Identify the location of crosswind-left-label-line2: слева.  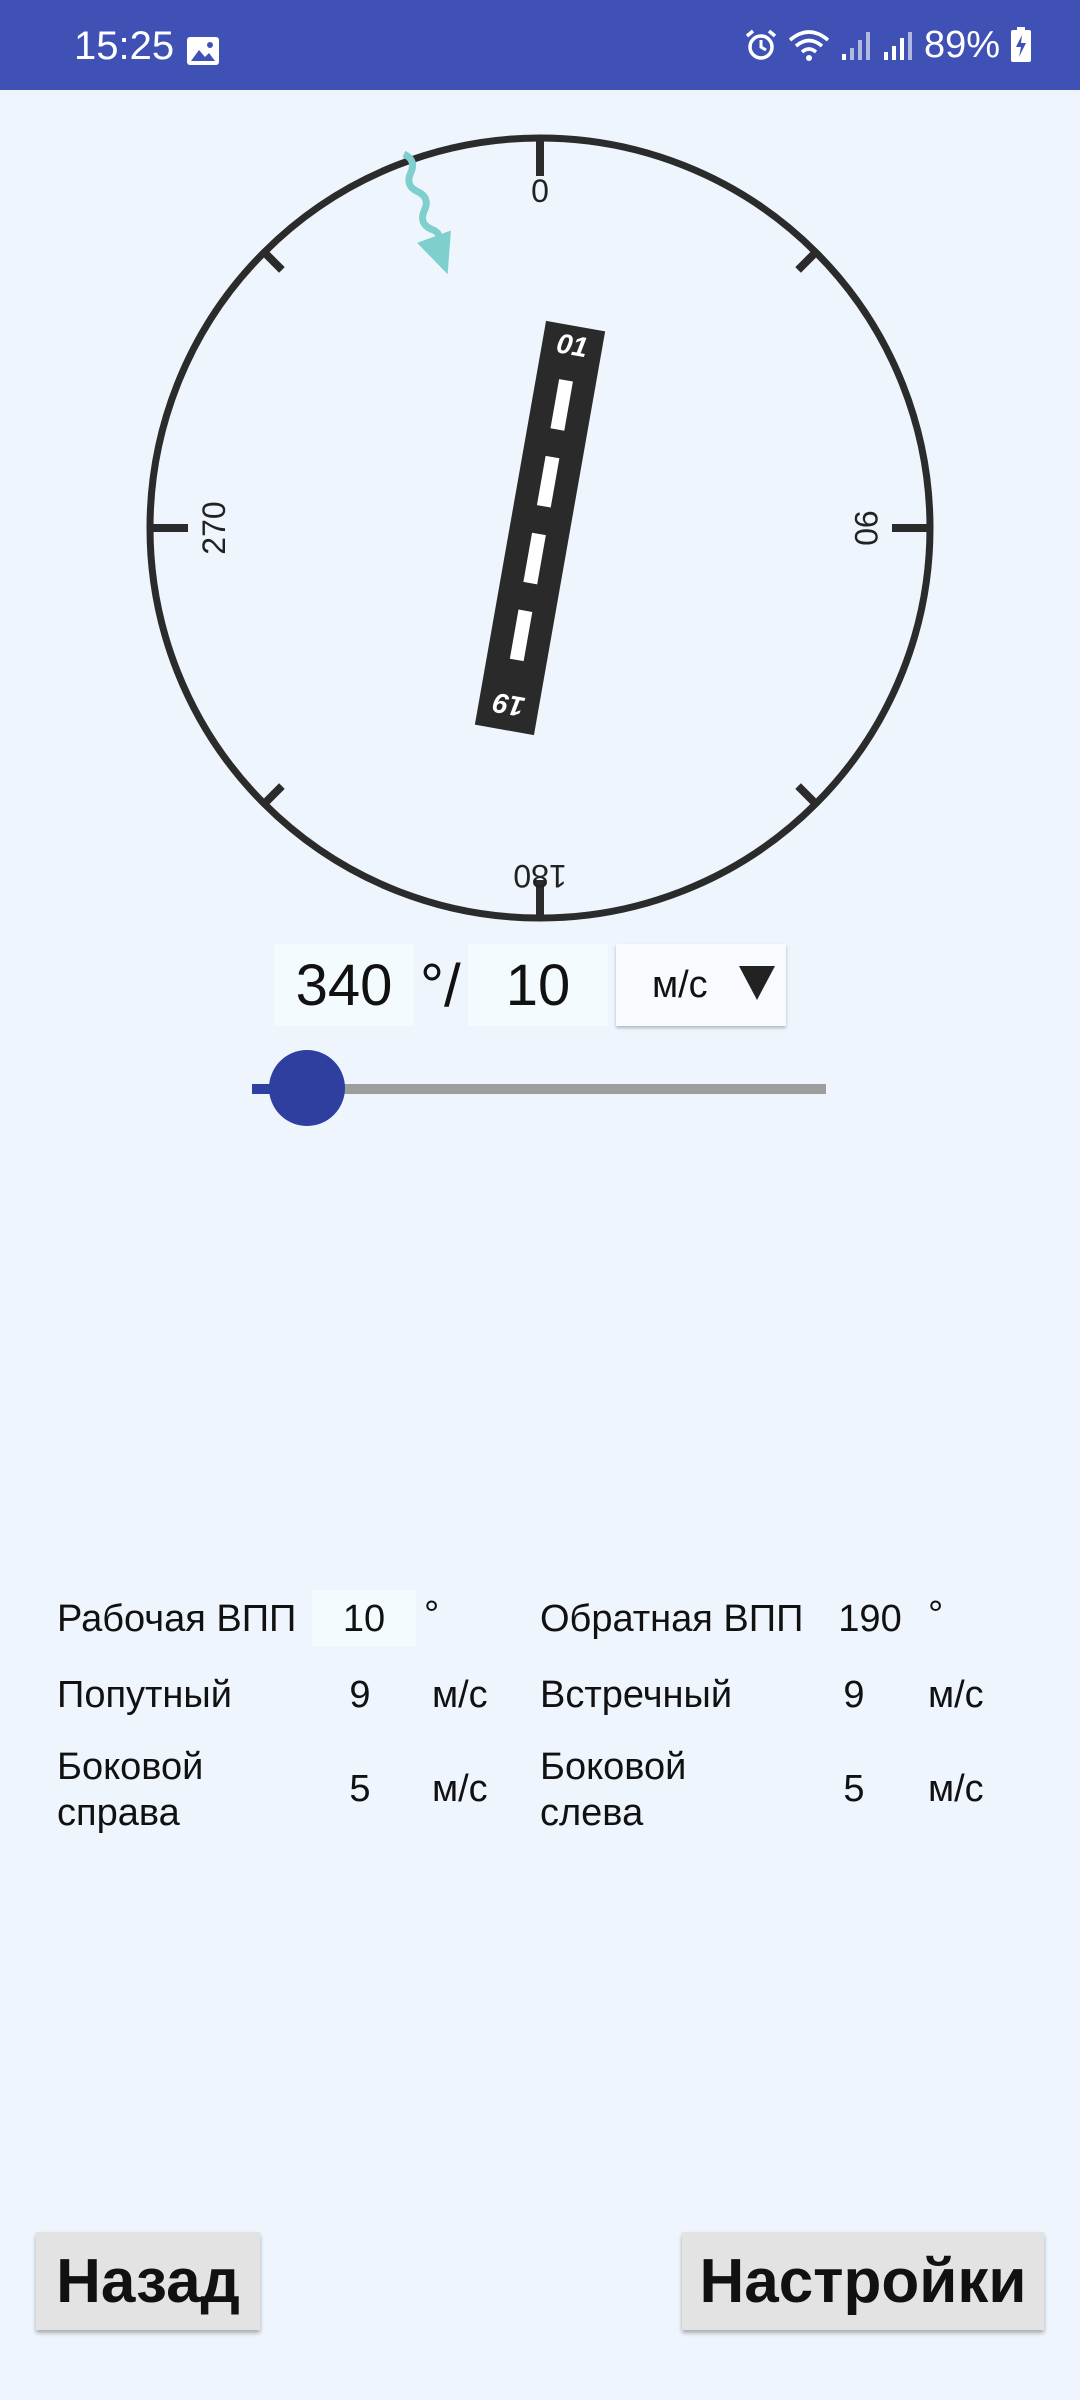
(592, 1813).